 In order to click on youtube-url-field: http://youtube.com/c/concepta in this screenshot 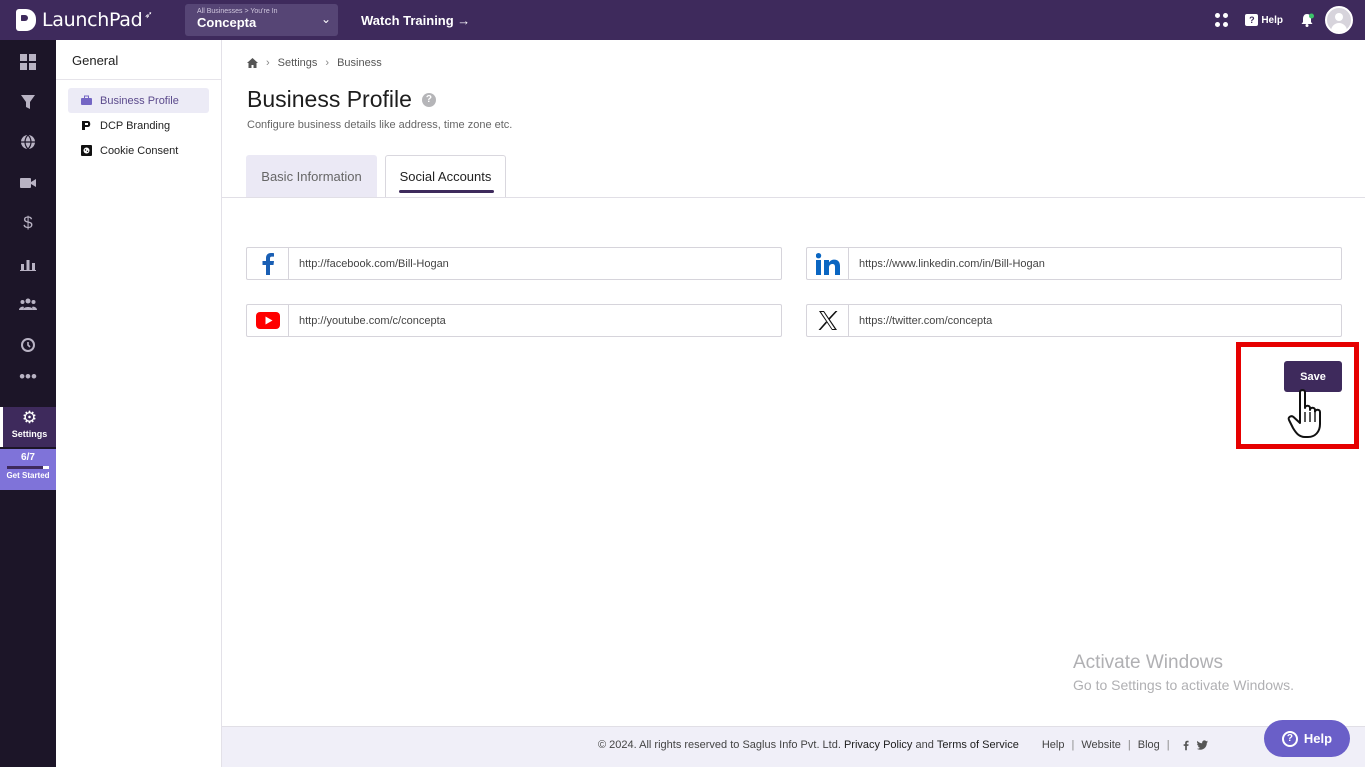, I will do `click(514, 320)`.